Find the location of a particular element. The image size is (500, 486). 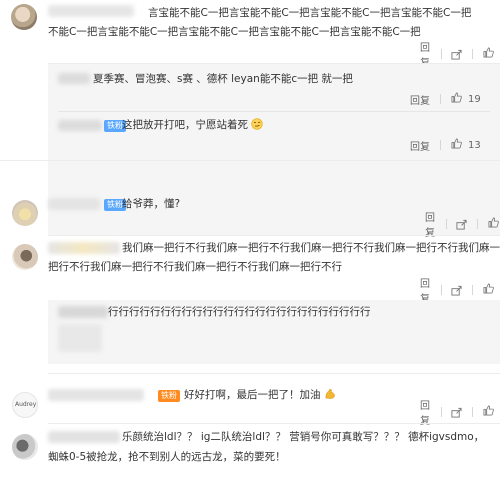

avatar-text: Audrey Acyno is located at coordinates (26, 404).